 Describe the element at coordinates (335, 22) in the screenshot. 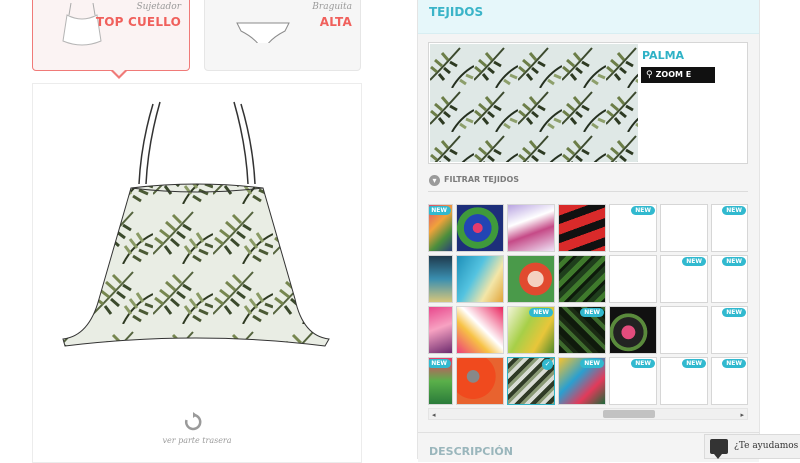

I see `piece-value: ALTA` at that location.